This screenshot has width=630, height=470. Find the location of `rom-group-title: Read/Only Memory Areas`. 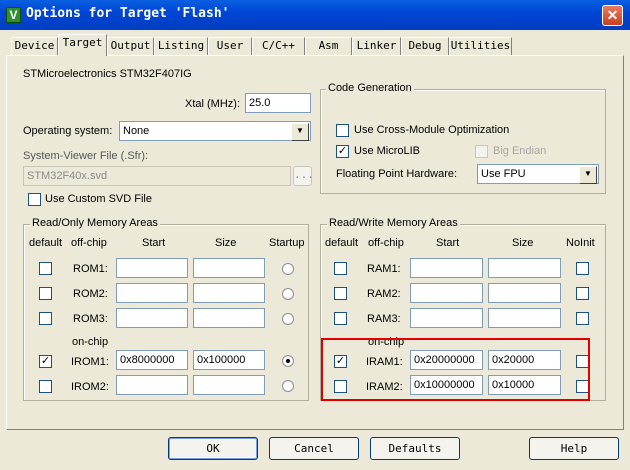

rom-group-title: Read/Only Memory Areas is located at coordinates (95, 223).